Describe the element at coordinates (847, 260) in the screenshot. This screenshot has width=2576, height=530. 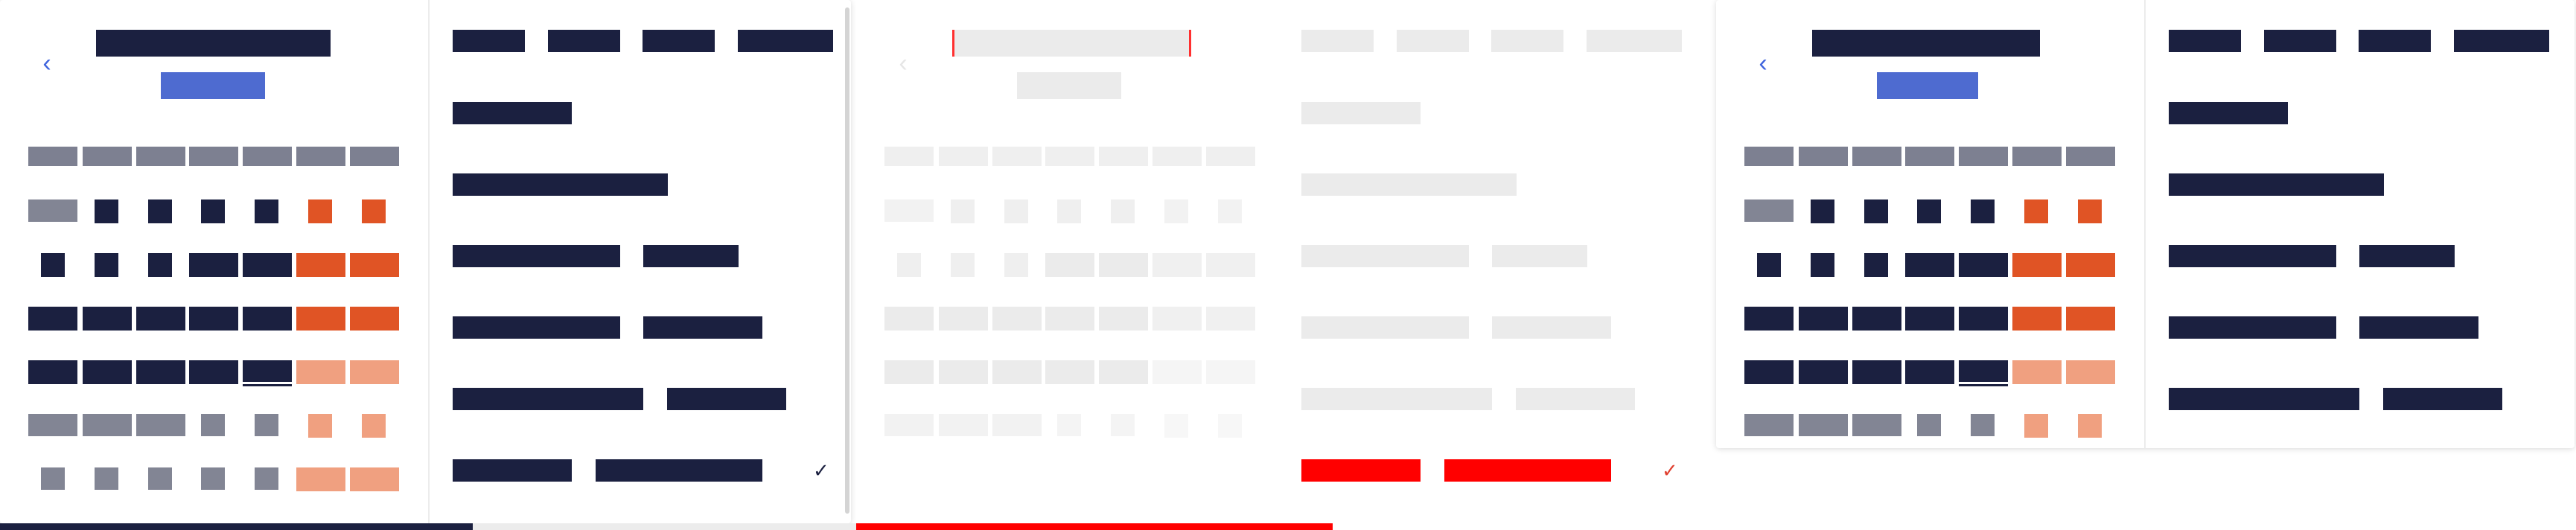
I see `scrollbar` at that location.